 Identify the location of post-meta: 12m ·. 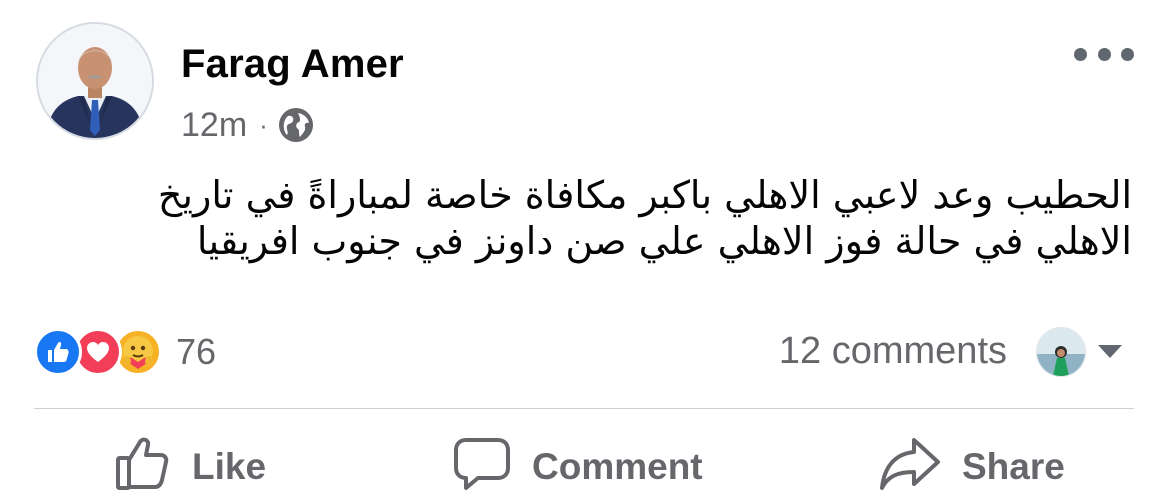
(247, 125).